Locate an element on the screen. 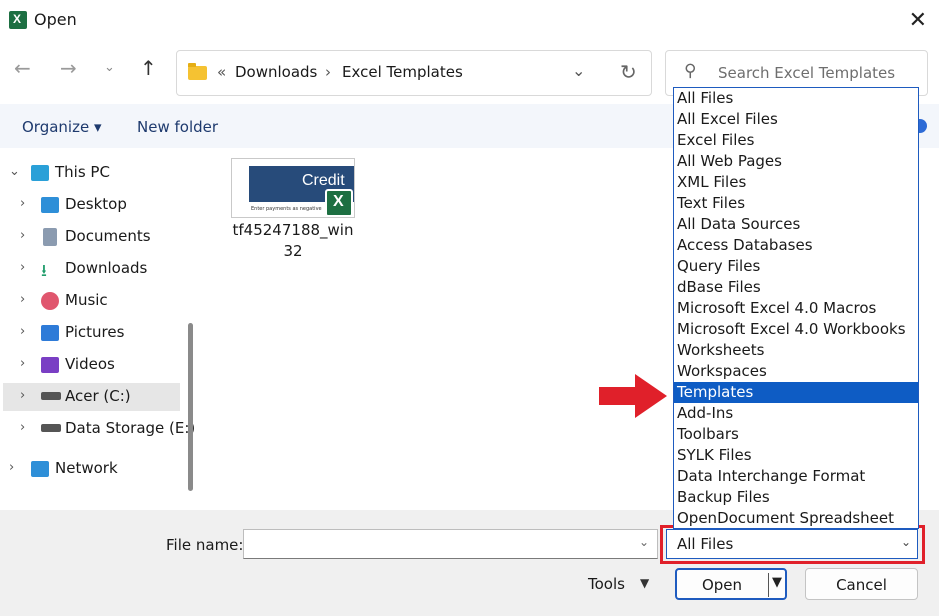 The height and width of the screenshot is (616, 939). dropdown-option: Microsoft Excel 4.0 Macros is located at coordinates (796, 308).